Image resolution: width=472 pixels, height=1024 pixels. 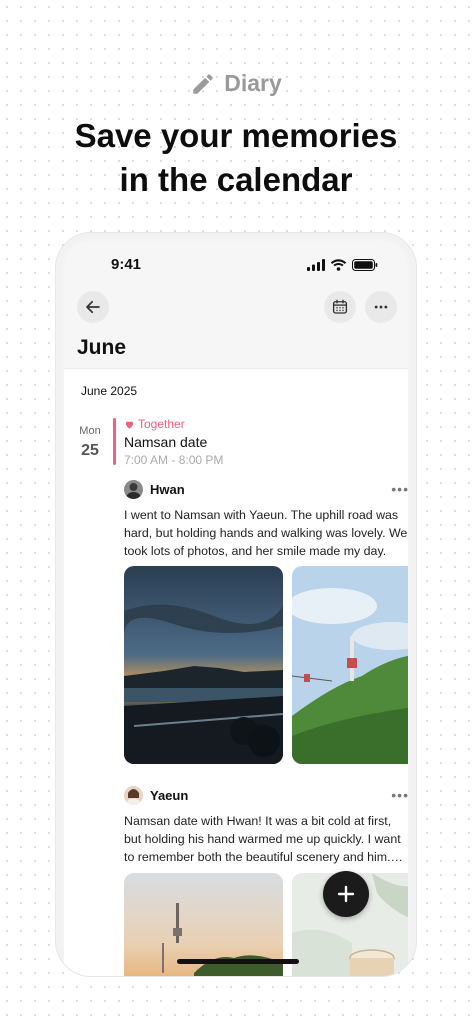 What do you see at coordinates (203, 83) in the screenshot?
I see `pencil-icon` at bounding box center [203, 83].